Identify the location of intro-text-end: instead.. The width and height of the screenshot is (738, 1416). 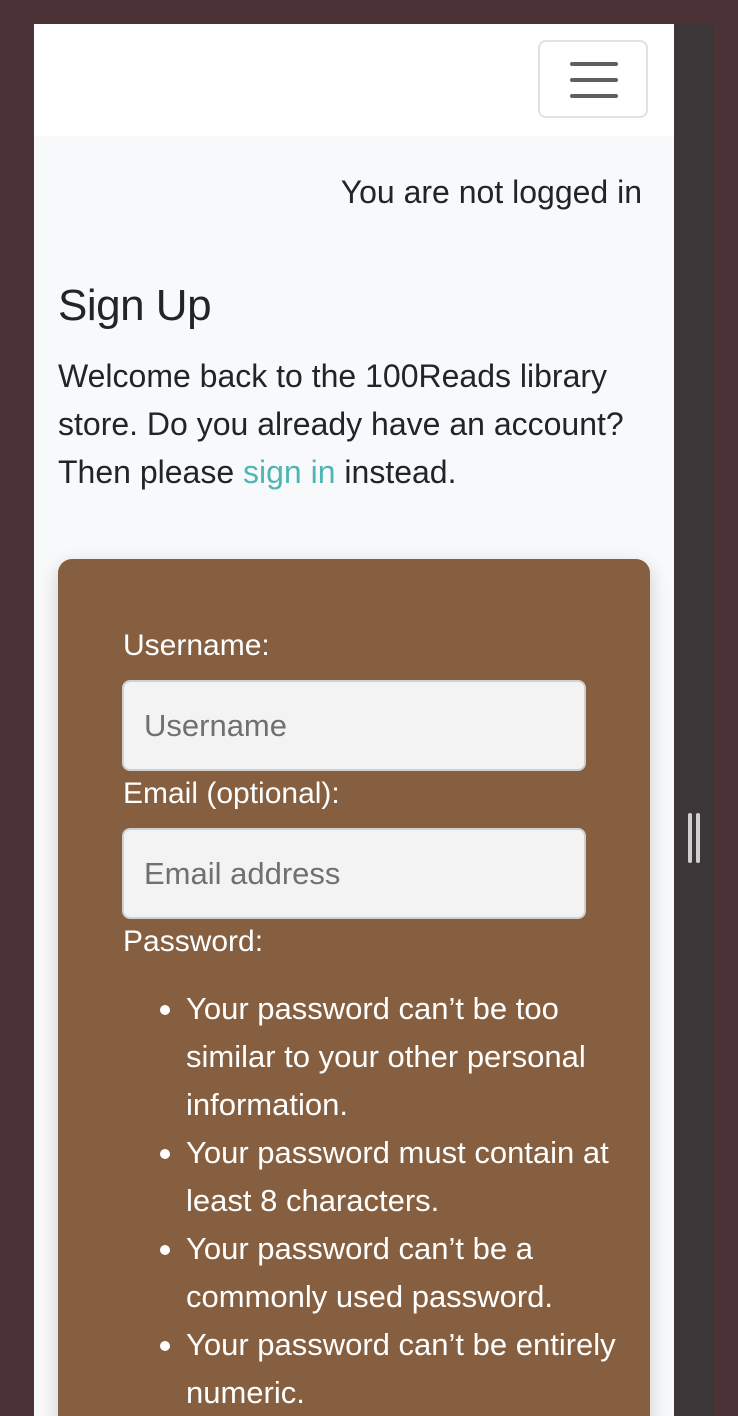
(396, 472).